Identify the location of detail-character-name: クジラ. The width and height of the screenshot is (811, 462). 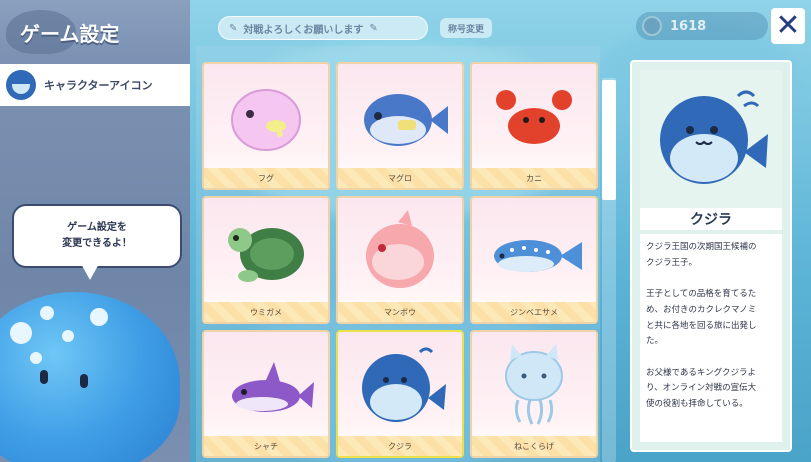
(711, 219).